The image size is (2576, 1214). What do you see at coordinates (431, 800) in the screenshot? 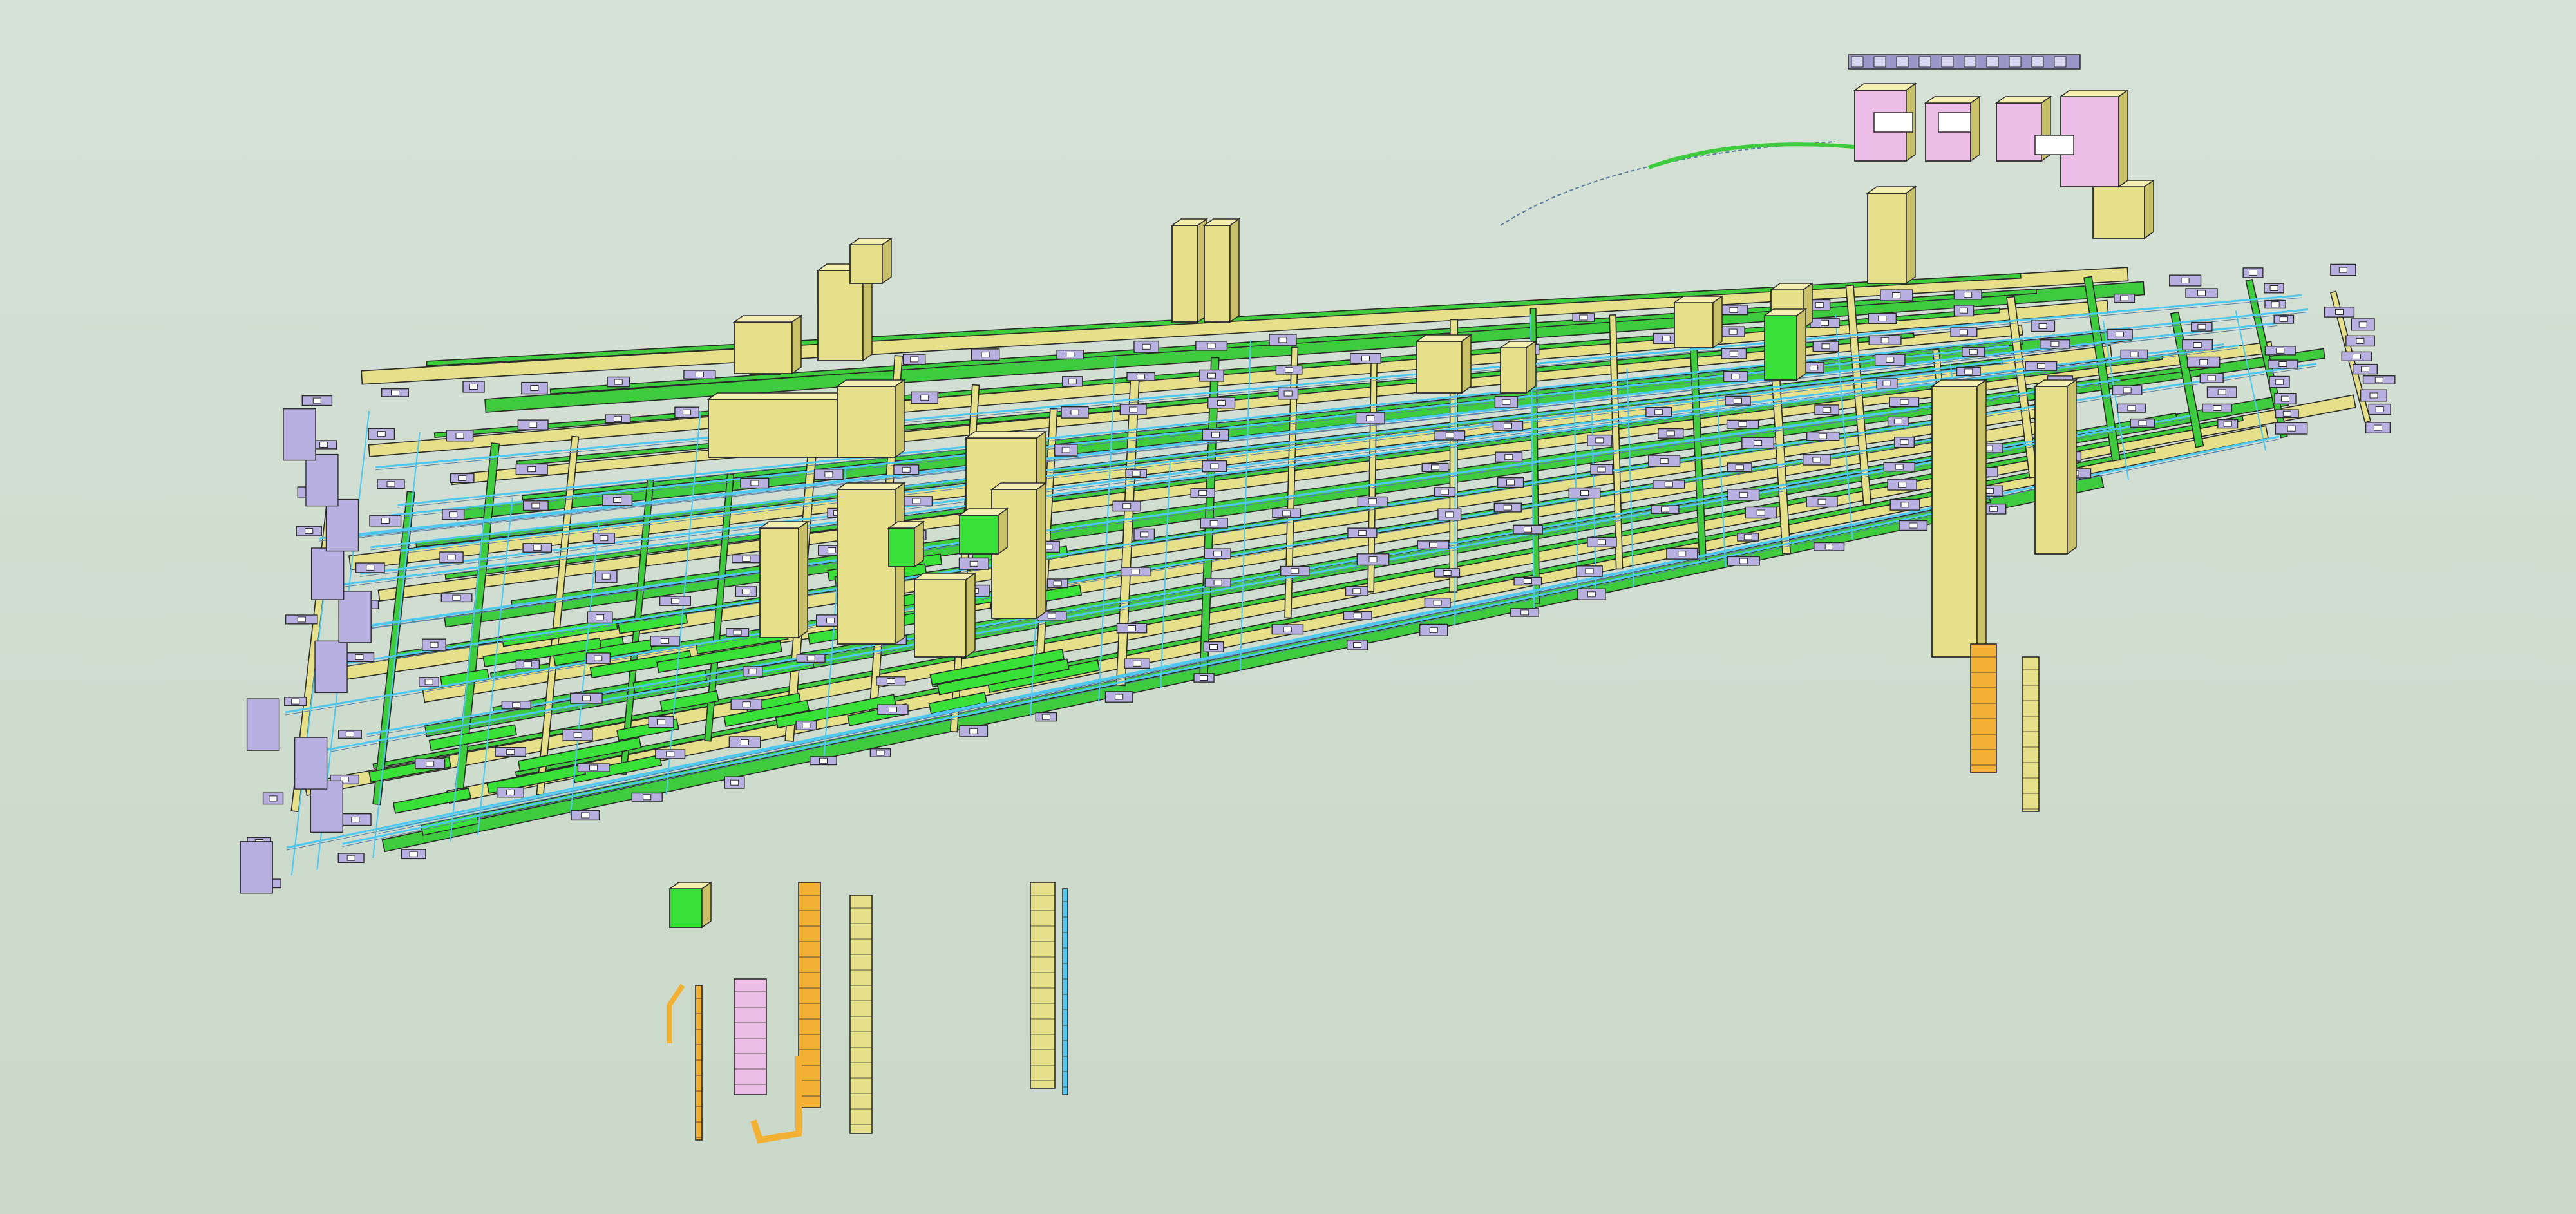
I see `return-duct-segment` at bounding box center [431, 800].